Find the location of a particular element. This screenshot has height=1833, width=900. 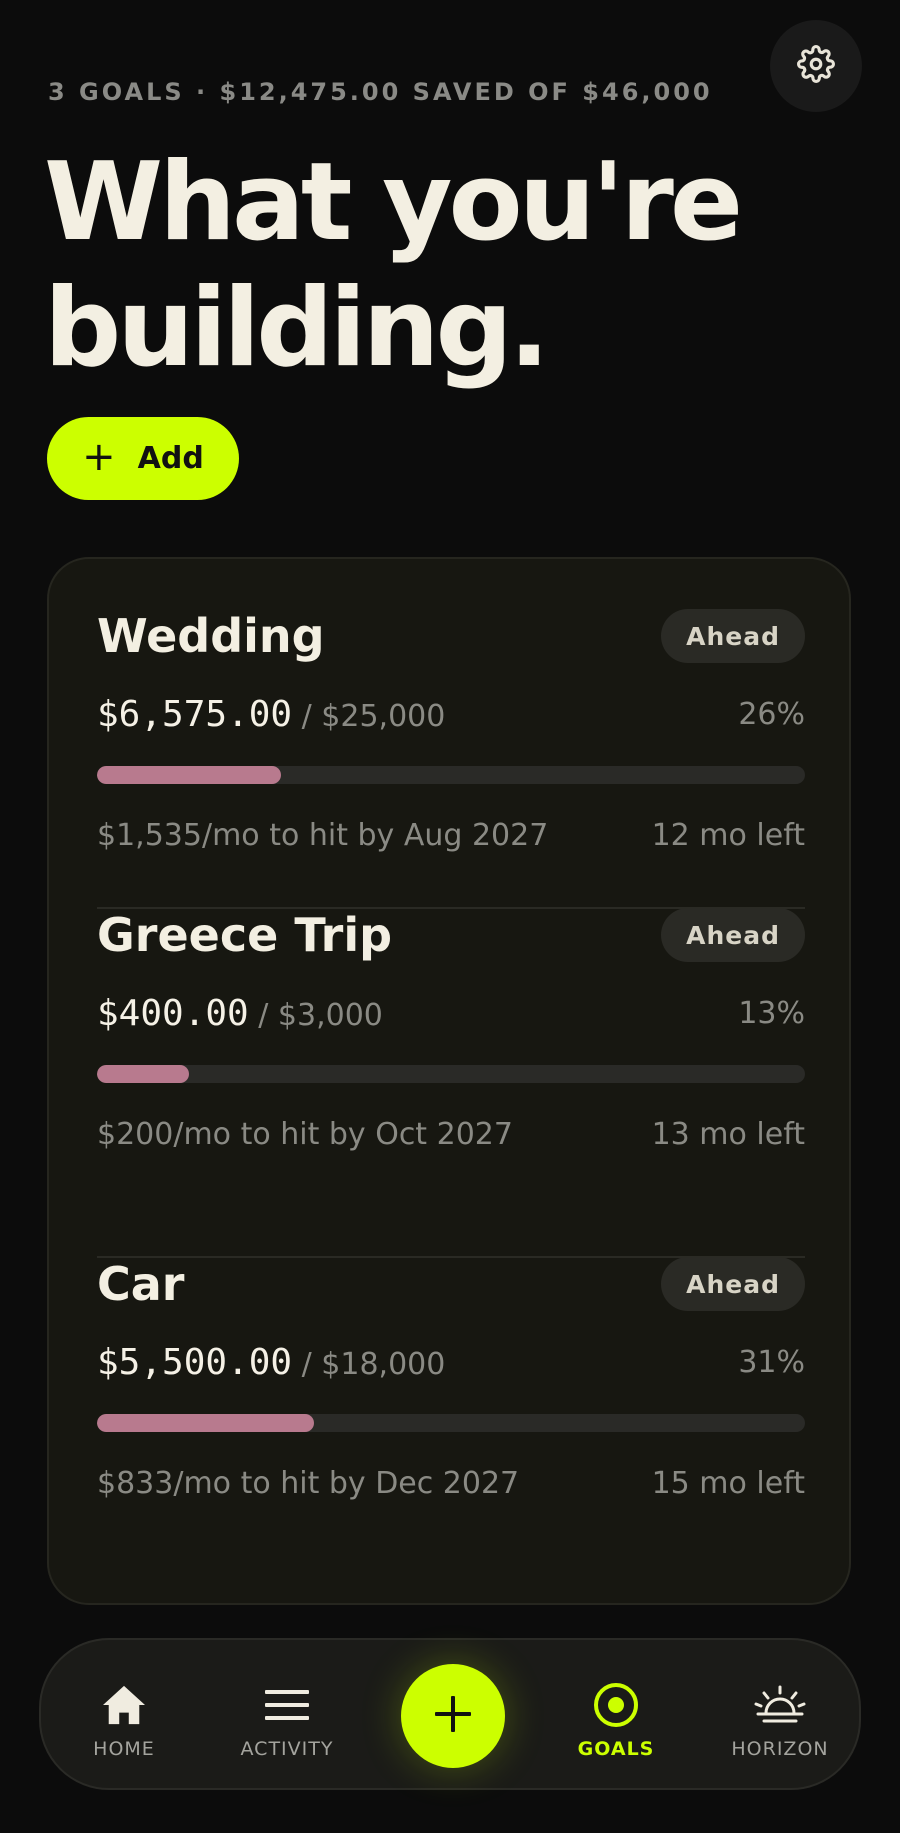

goal-amount: $5,500.00 / $18,000 is located at coordinates (271, 1362).